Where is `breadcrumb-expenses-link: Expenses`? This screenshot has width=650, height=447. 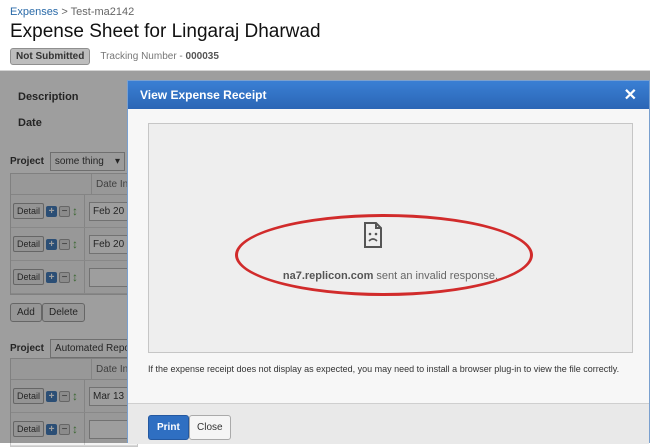 breadcrumb-expenses-link: Expenses is located at coordinates (34, 12).